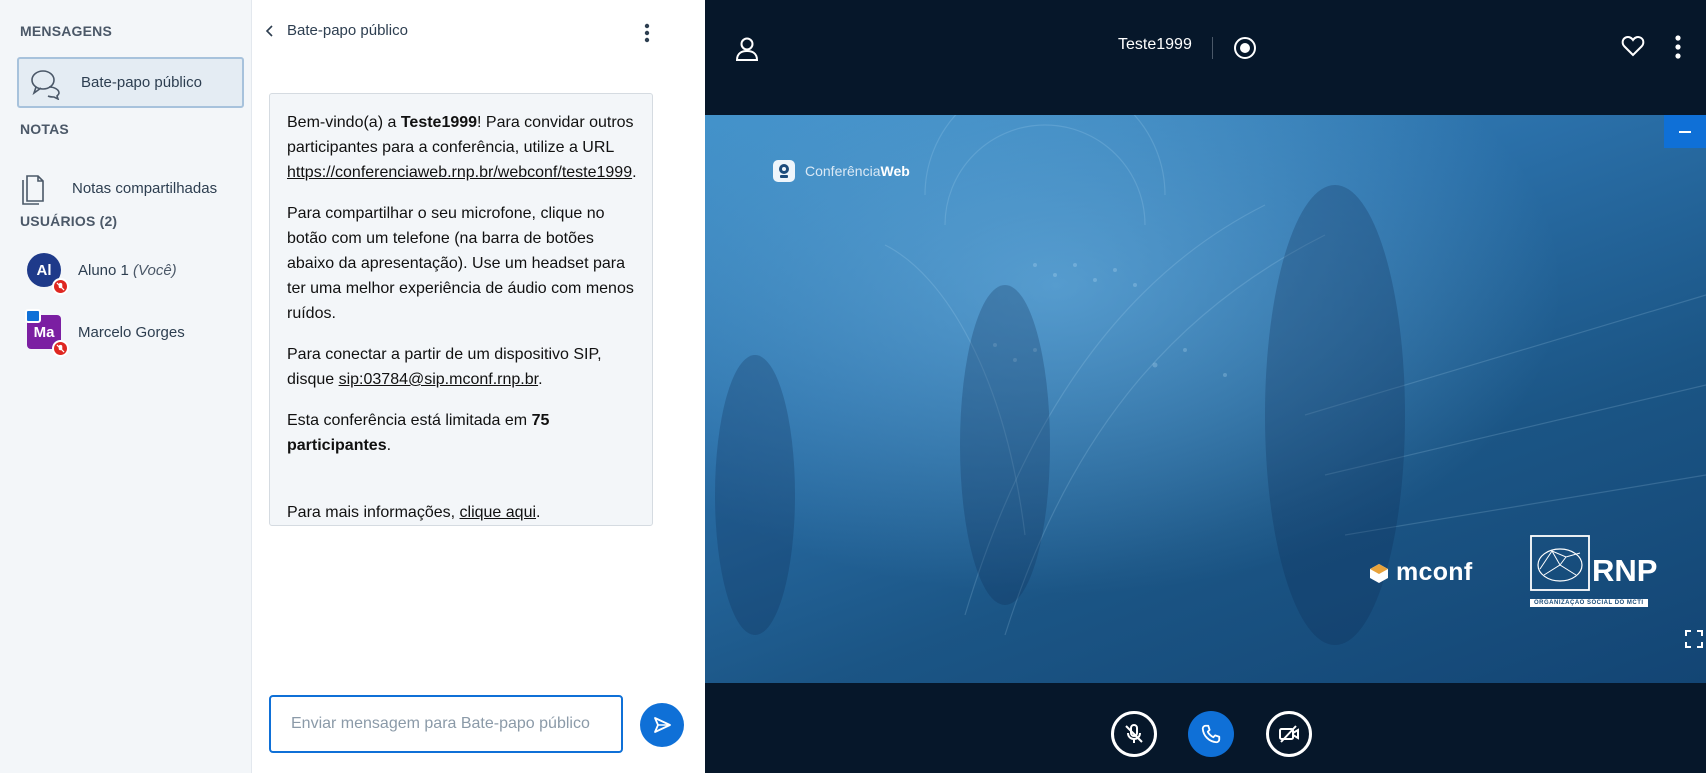  I want to click on webcam-icon, so click(784, 171).